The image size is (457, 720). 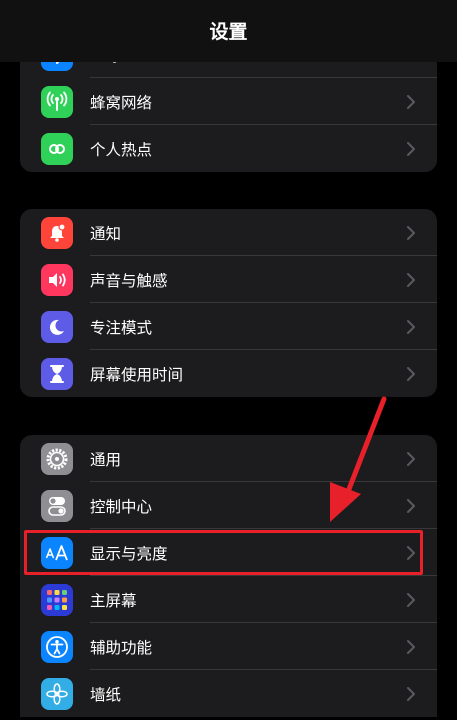 I want to click on settings-row-wallpaper: 墙纸, so click(x=228, y=693).